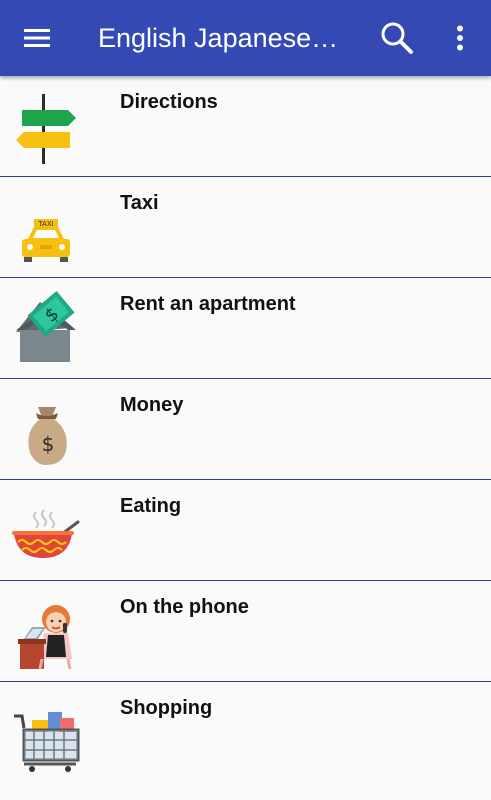 Image resolution: width=491 pixels, height=800 pixels. Describe the element at coordinates (184, 607) in the screenshot. I see `category-label: On the phone` at that location.